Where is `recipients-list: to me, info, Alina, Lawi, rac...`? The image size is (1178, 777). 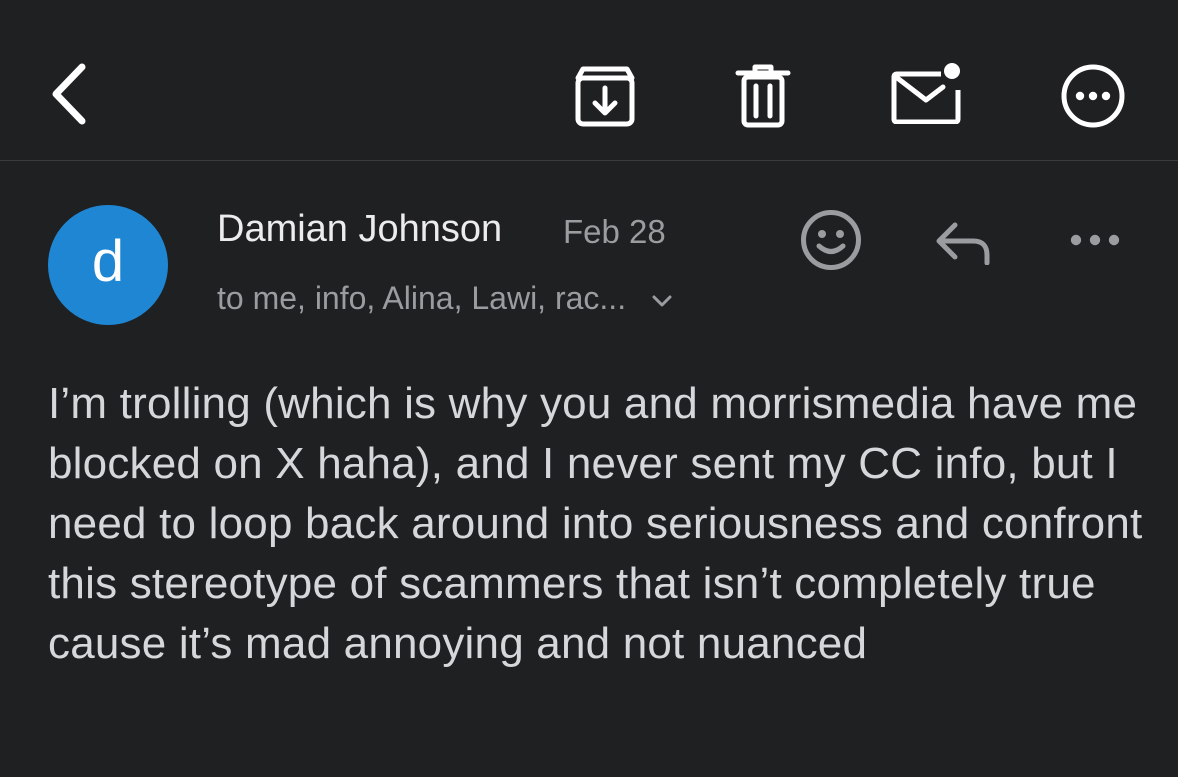 recipients-list: to me, info, Alina, Lawi, rac... is located at coordinates (422, 298).